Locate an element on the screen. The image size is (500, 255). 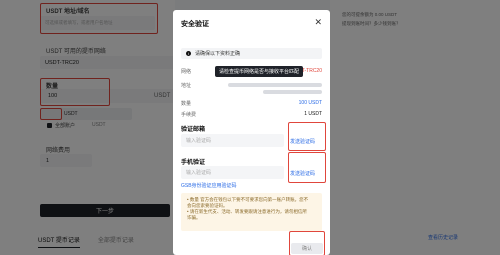
modal-title: 安全验证 is located at coordinates (195, 24).